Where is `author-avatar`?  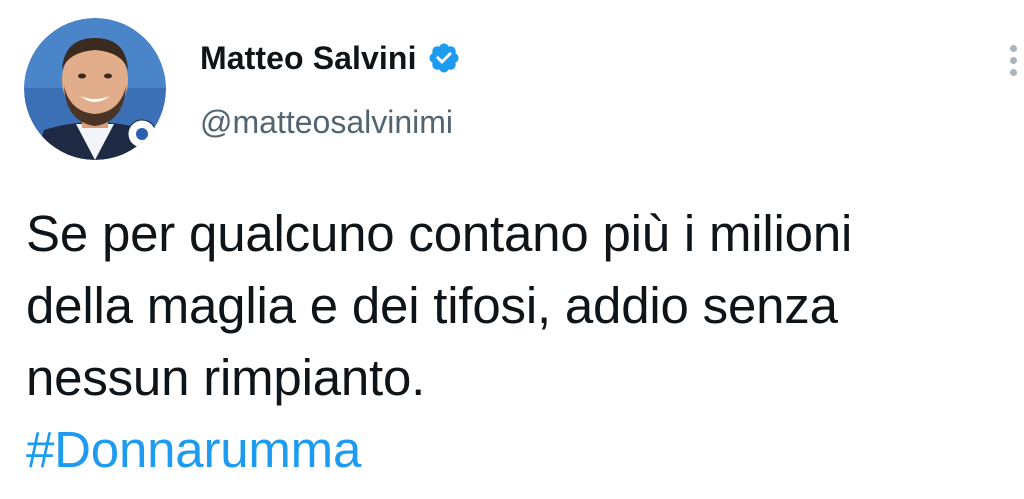 author-avatar is located at coordinates (95, 89).